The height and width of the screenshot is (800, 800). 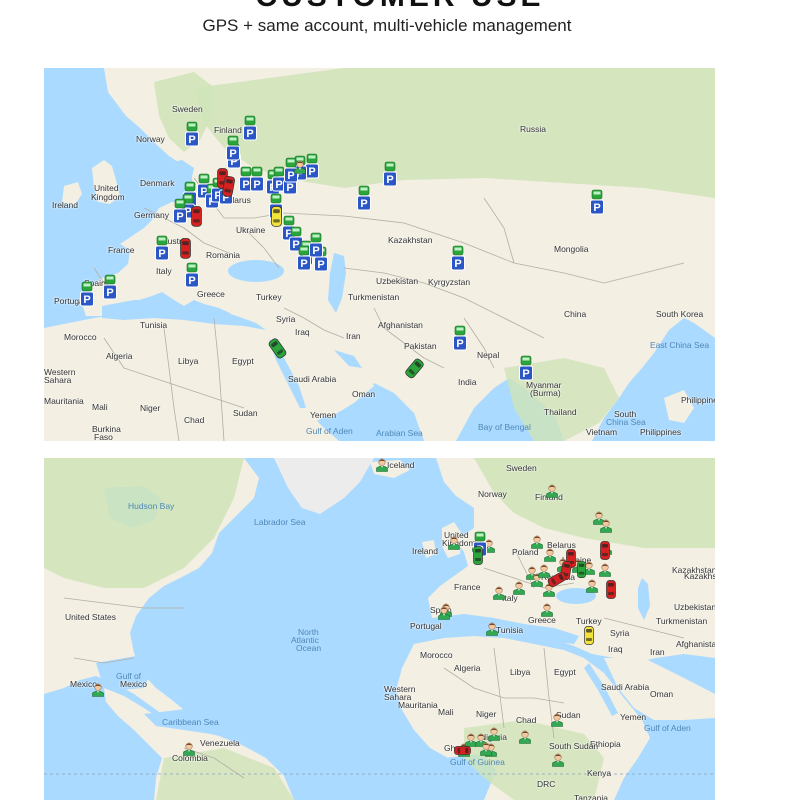 What do you see at coordinates (565, 672) in the screenshot?
I see `map-label: Egypt` at bounding box center [565, 672].